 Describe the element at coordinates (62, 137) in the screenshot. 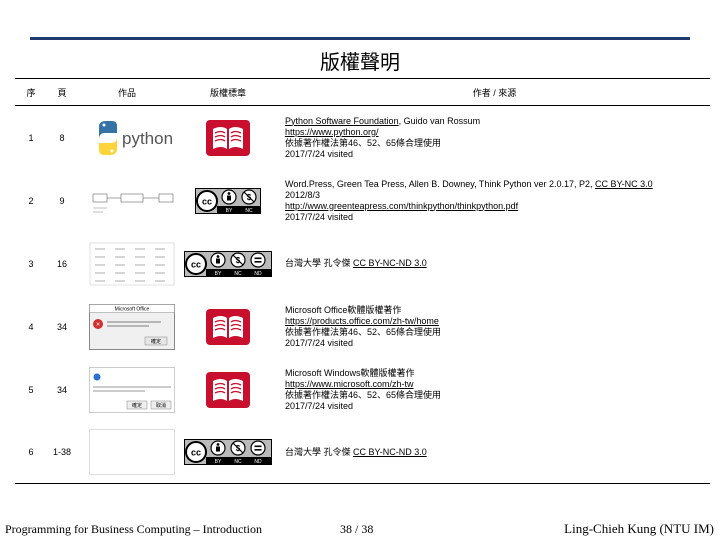

I see `row-page: 8` at that location.